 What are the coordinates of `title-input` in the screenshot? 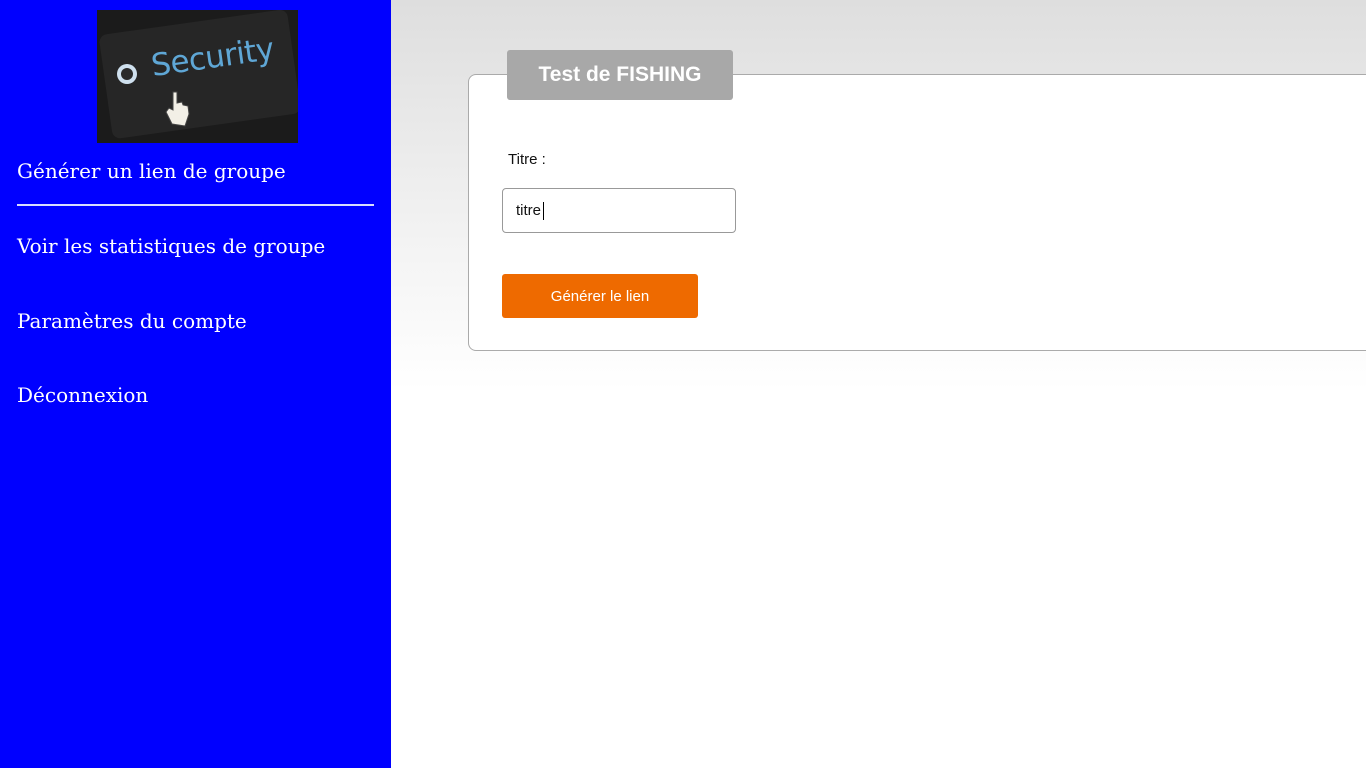 It's located at (619, 210).